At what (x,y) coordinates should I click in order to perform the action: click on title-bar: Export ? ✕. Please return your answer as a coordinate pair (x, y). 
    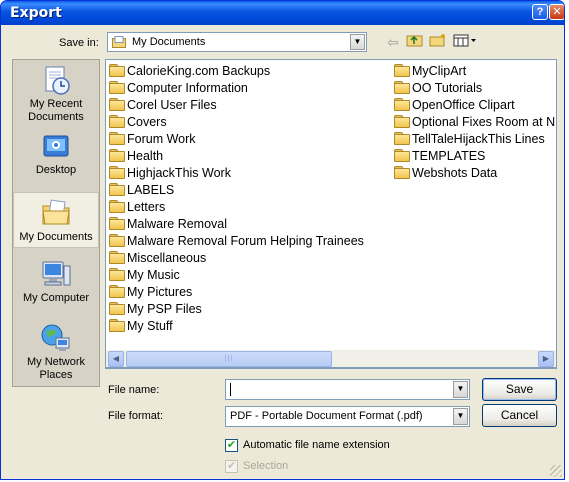
    Looking at the image, I should click on (282, 13).